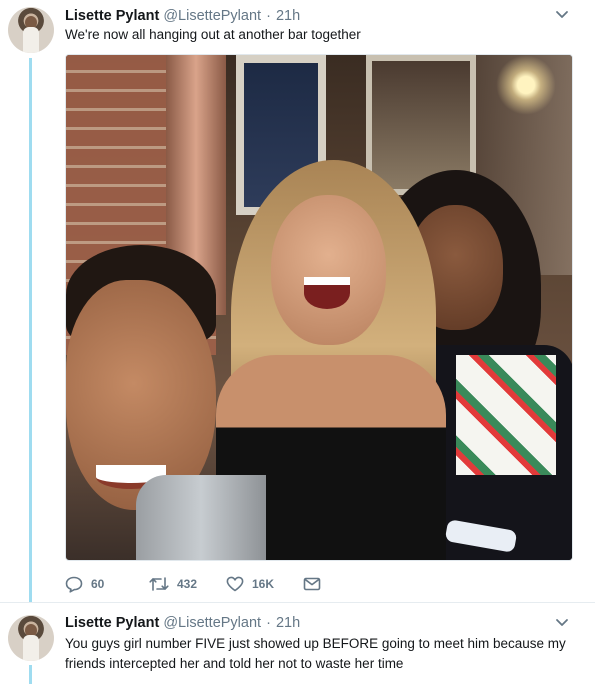 The width and height of the screenshot is (595, 684). I want to click on like-count: 16K, so click(263, 584).